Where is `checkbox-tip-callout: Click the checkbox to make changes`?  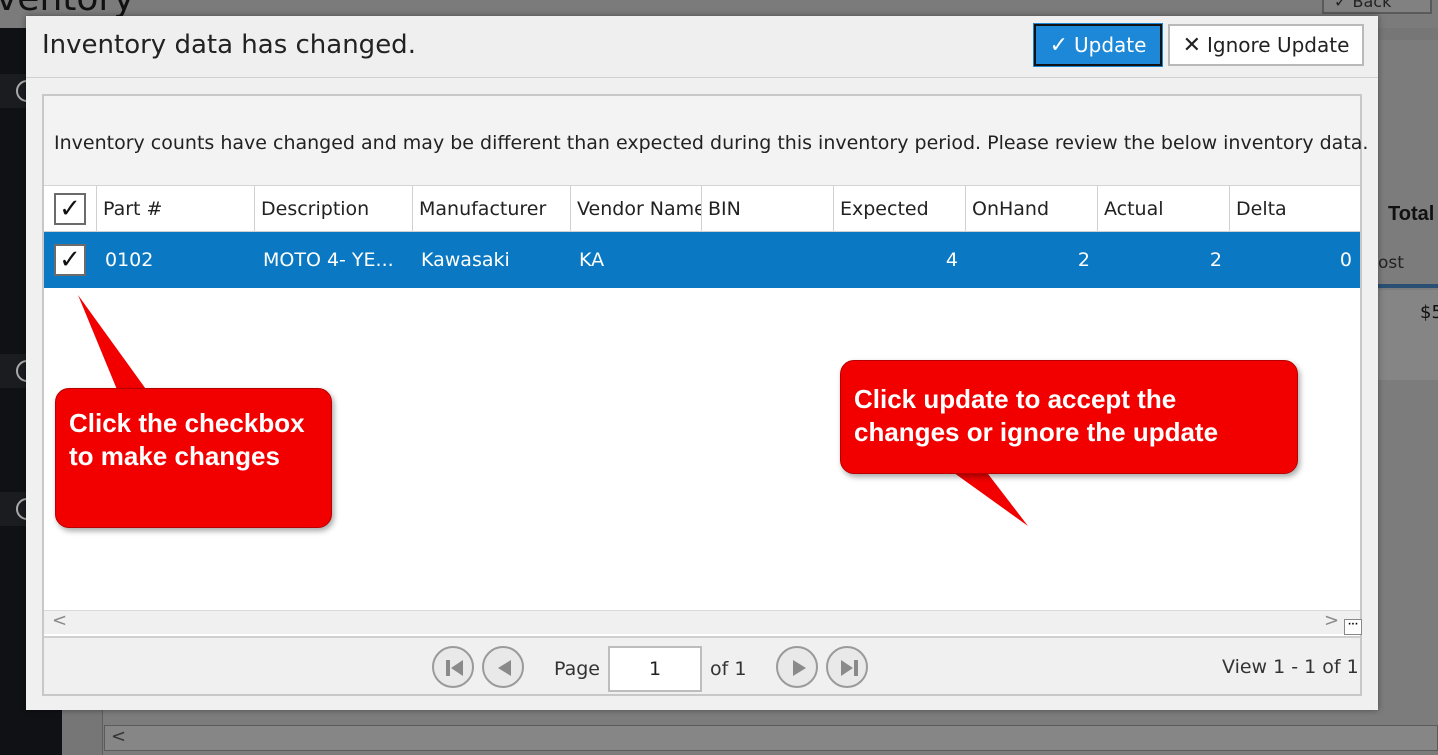 checkbox-tip-callout: Click the checkbox to make changes is located at coordinates (193, 458).